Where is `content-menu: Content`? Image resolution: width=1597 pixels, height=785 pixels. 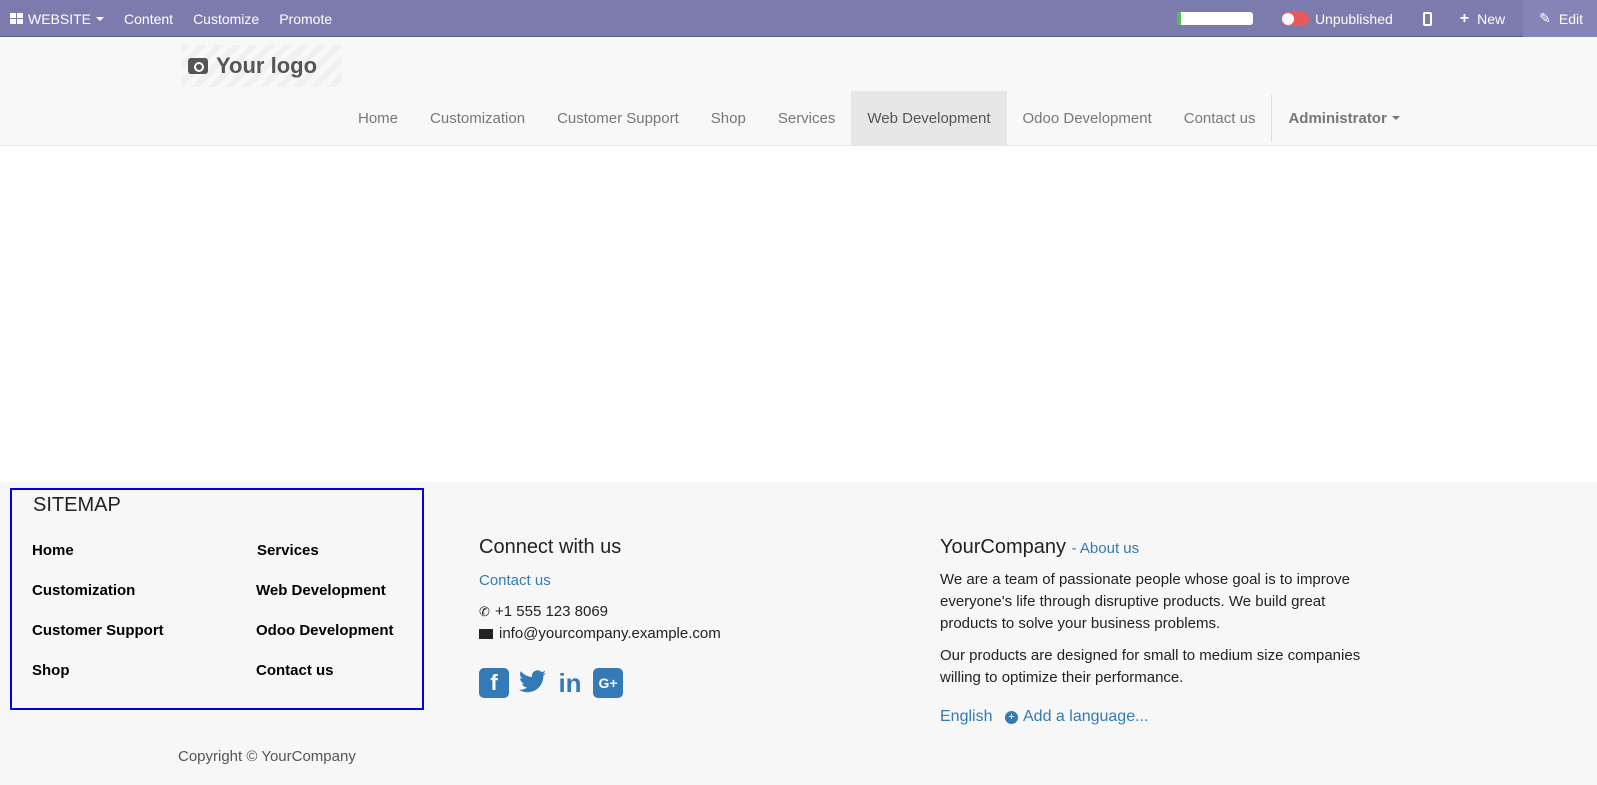
content-menu: Content is located at coordinates (148, 18).